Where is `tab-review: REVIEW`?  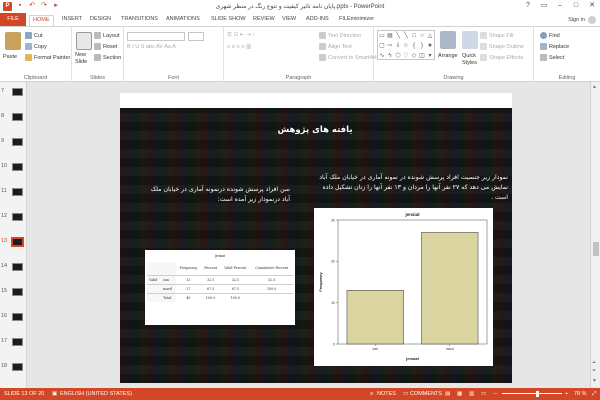 tab-review: REVIEW is located at coordinates (264, 20).